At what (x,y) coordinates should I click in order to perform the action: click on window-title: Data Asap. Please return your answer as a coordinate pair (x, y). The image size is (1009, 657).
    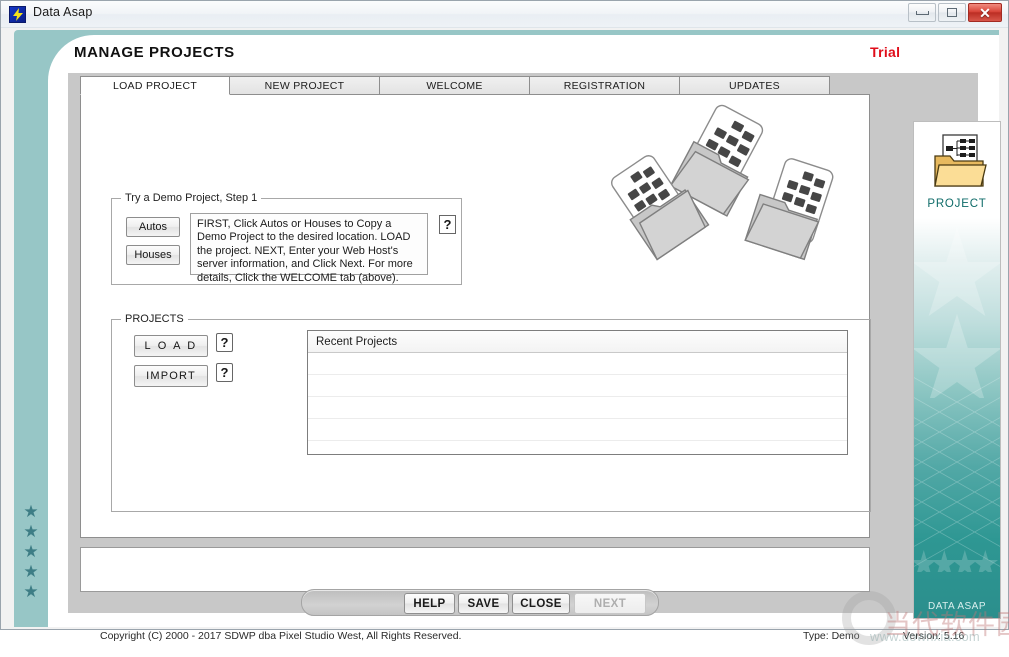
    Looking at the image, I should click on (63, 12).